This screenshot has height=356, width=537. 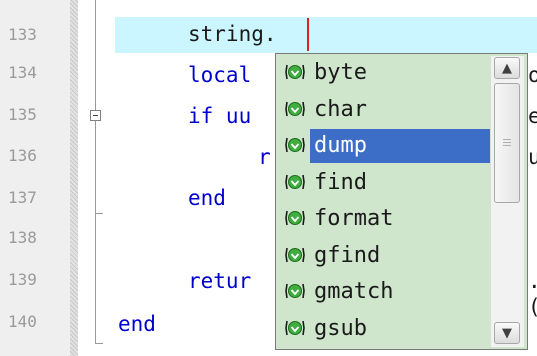 What do you see at coordinates (219, 116) in the screenshot?
I see `code-line: if uu` at bounding box center [219, 116].